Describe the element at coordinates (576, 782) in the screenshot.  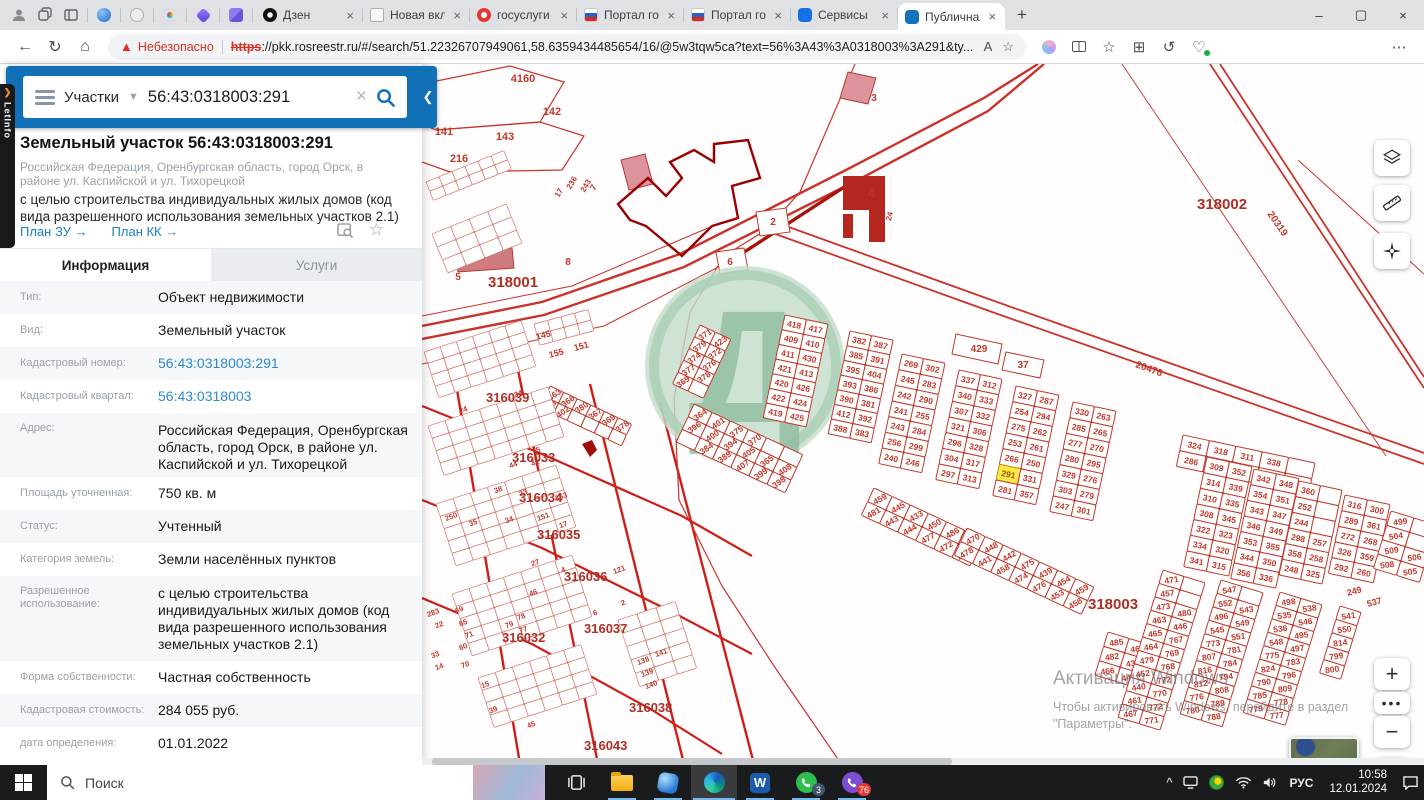
I see `task-view-button` at that location.